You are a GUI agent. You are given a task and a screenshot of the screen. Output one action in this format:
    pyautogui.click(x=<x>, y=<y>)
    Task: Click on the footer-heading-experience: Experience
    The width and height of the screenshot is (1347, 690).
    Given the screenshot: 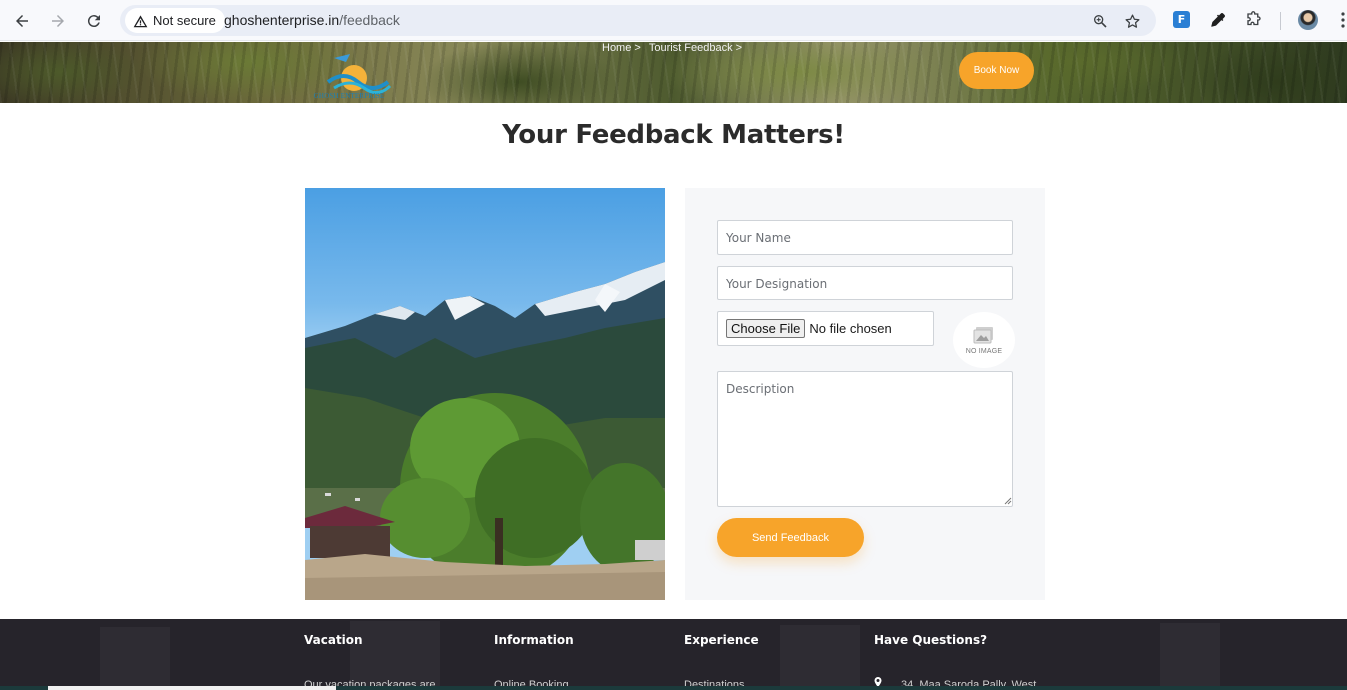 What is the action you would take?
    pyautogui.click(x=721, y=640)
    